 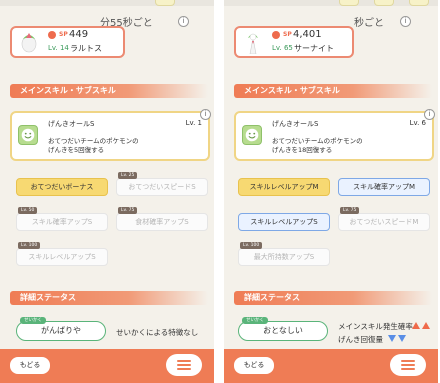 What do you see at coordinates (110, 135) in the screenshot?
I see `main-skill-card: i げんきオールS Lv. 1 おてつだいチームのポケモンの げんきを5回復する` at bounding box center [110, 135].